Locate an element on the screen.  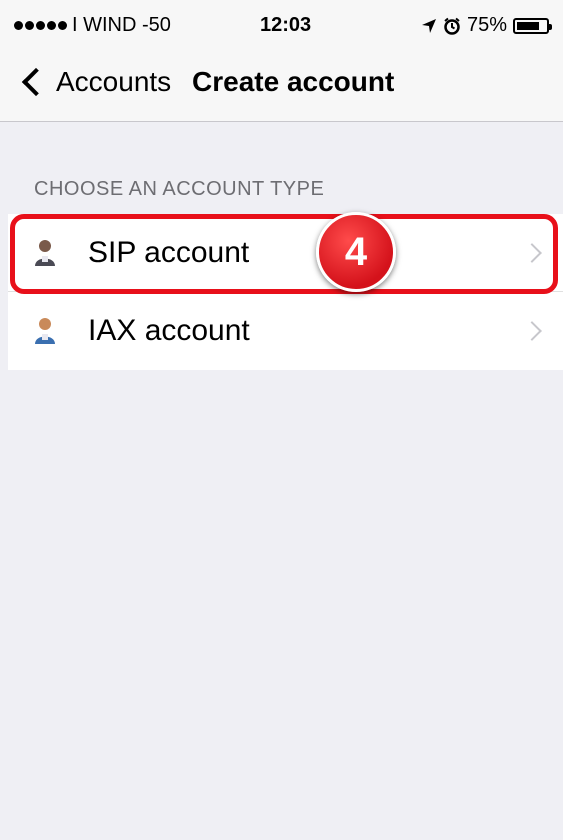
navigation-bar: Accounts Create account is located at coordinates (281, 86).